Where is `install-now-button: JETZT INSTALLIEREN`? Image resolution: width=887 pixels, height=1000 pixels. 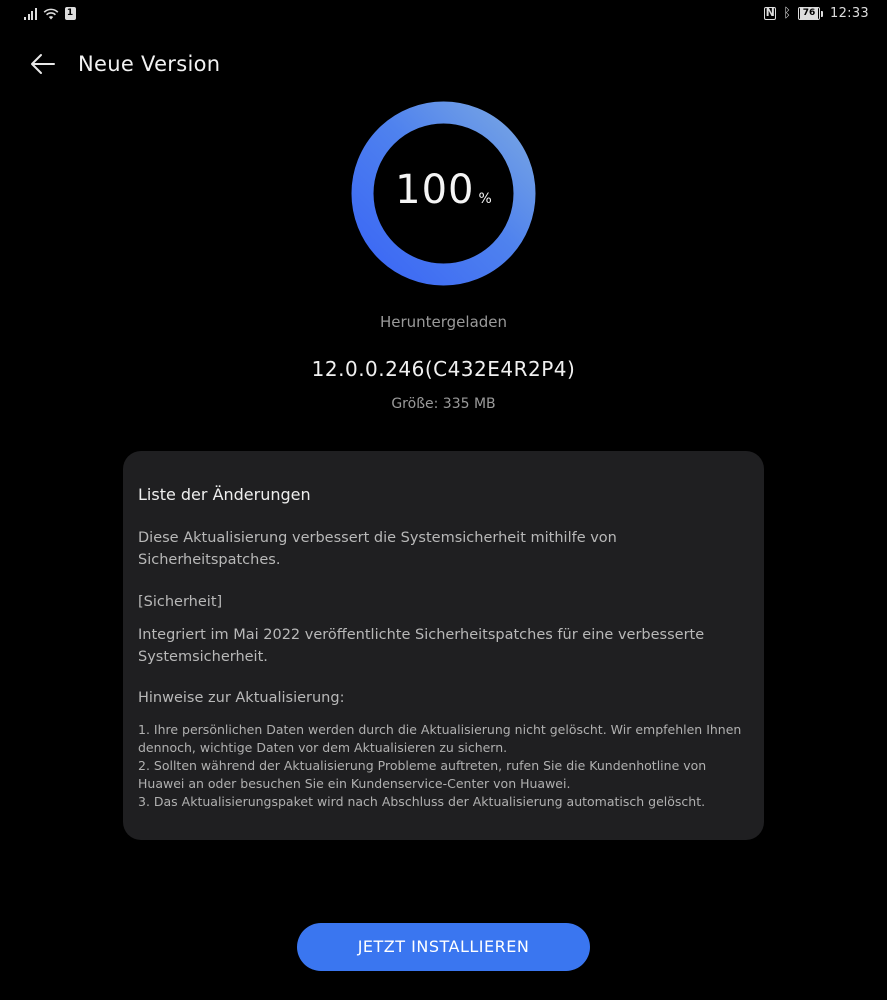
install-now-button: JETZT INSTALLIEREN is located at coordinates (443, 947).